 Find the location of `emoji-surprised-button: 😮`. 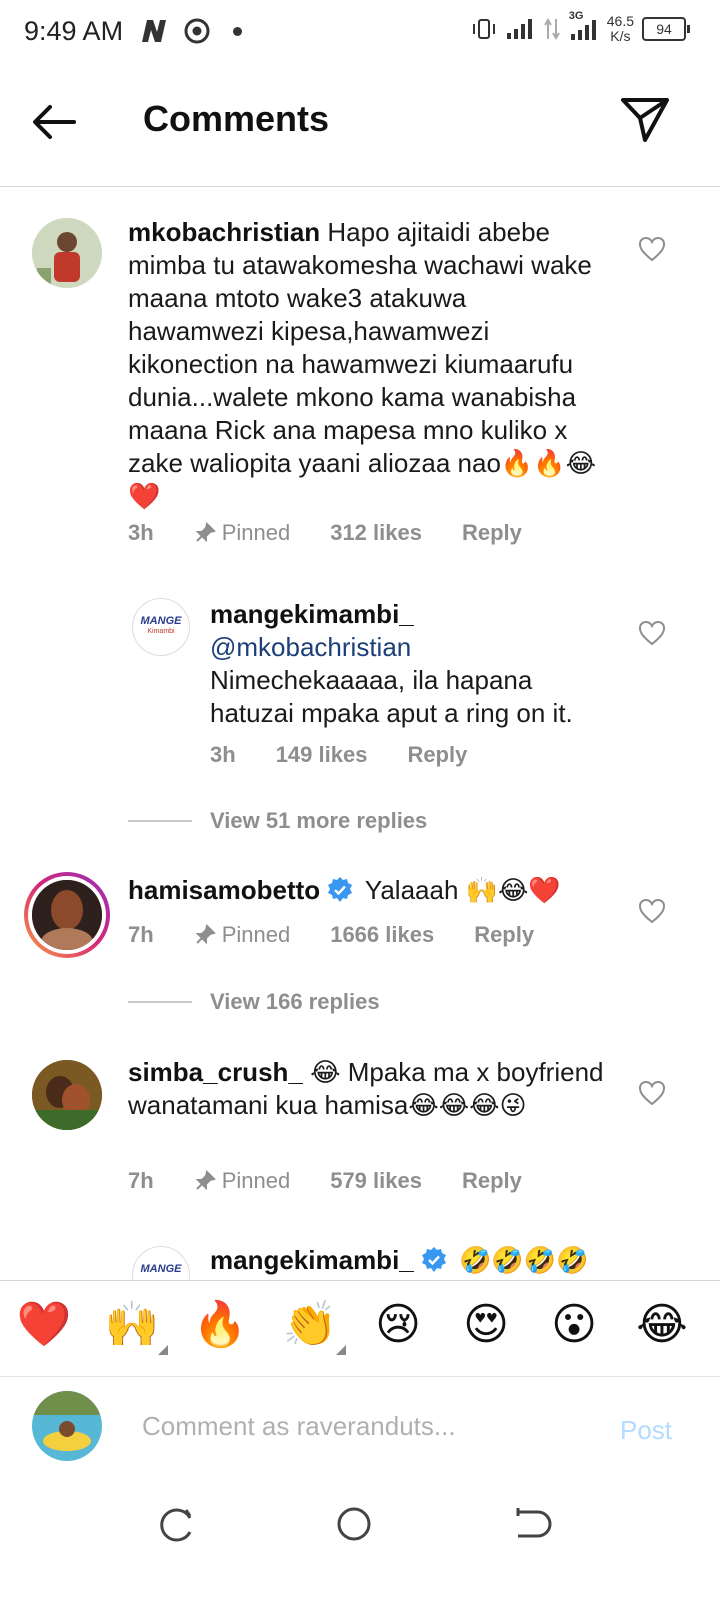

emoji-surprised-button: 😮 is located at coordinates (574, 1325).